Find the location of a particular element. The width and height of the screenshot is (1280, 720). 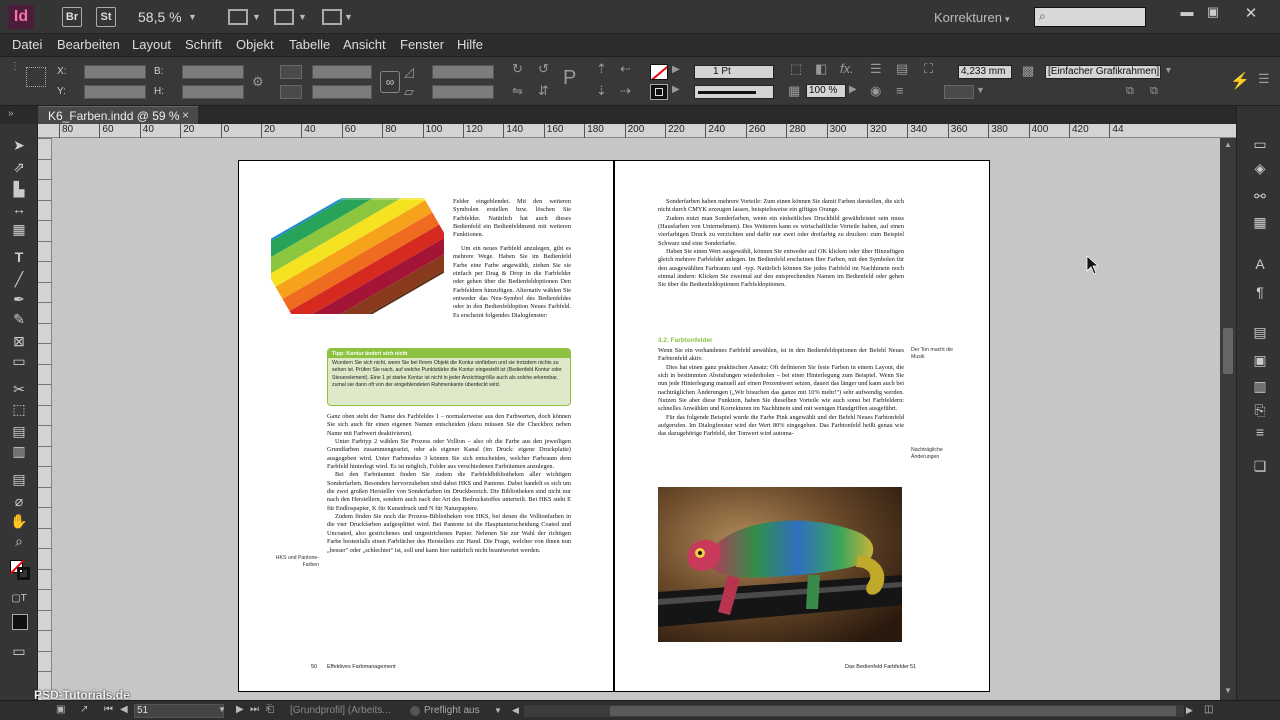

open-page-icon: ⎗ is located at coordinates (270, 709).